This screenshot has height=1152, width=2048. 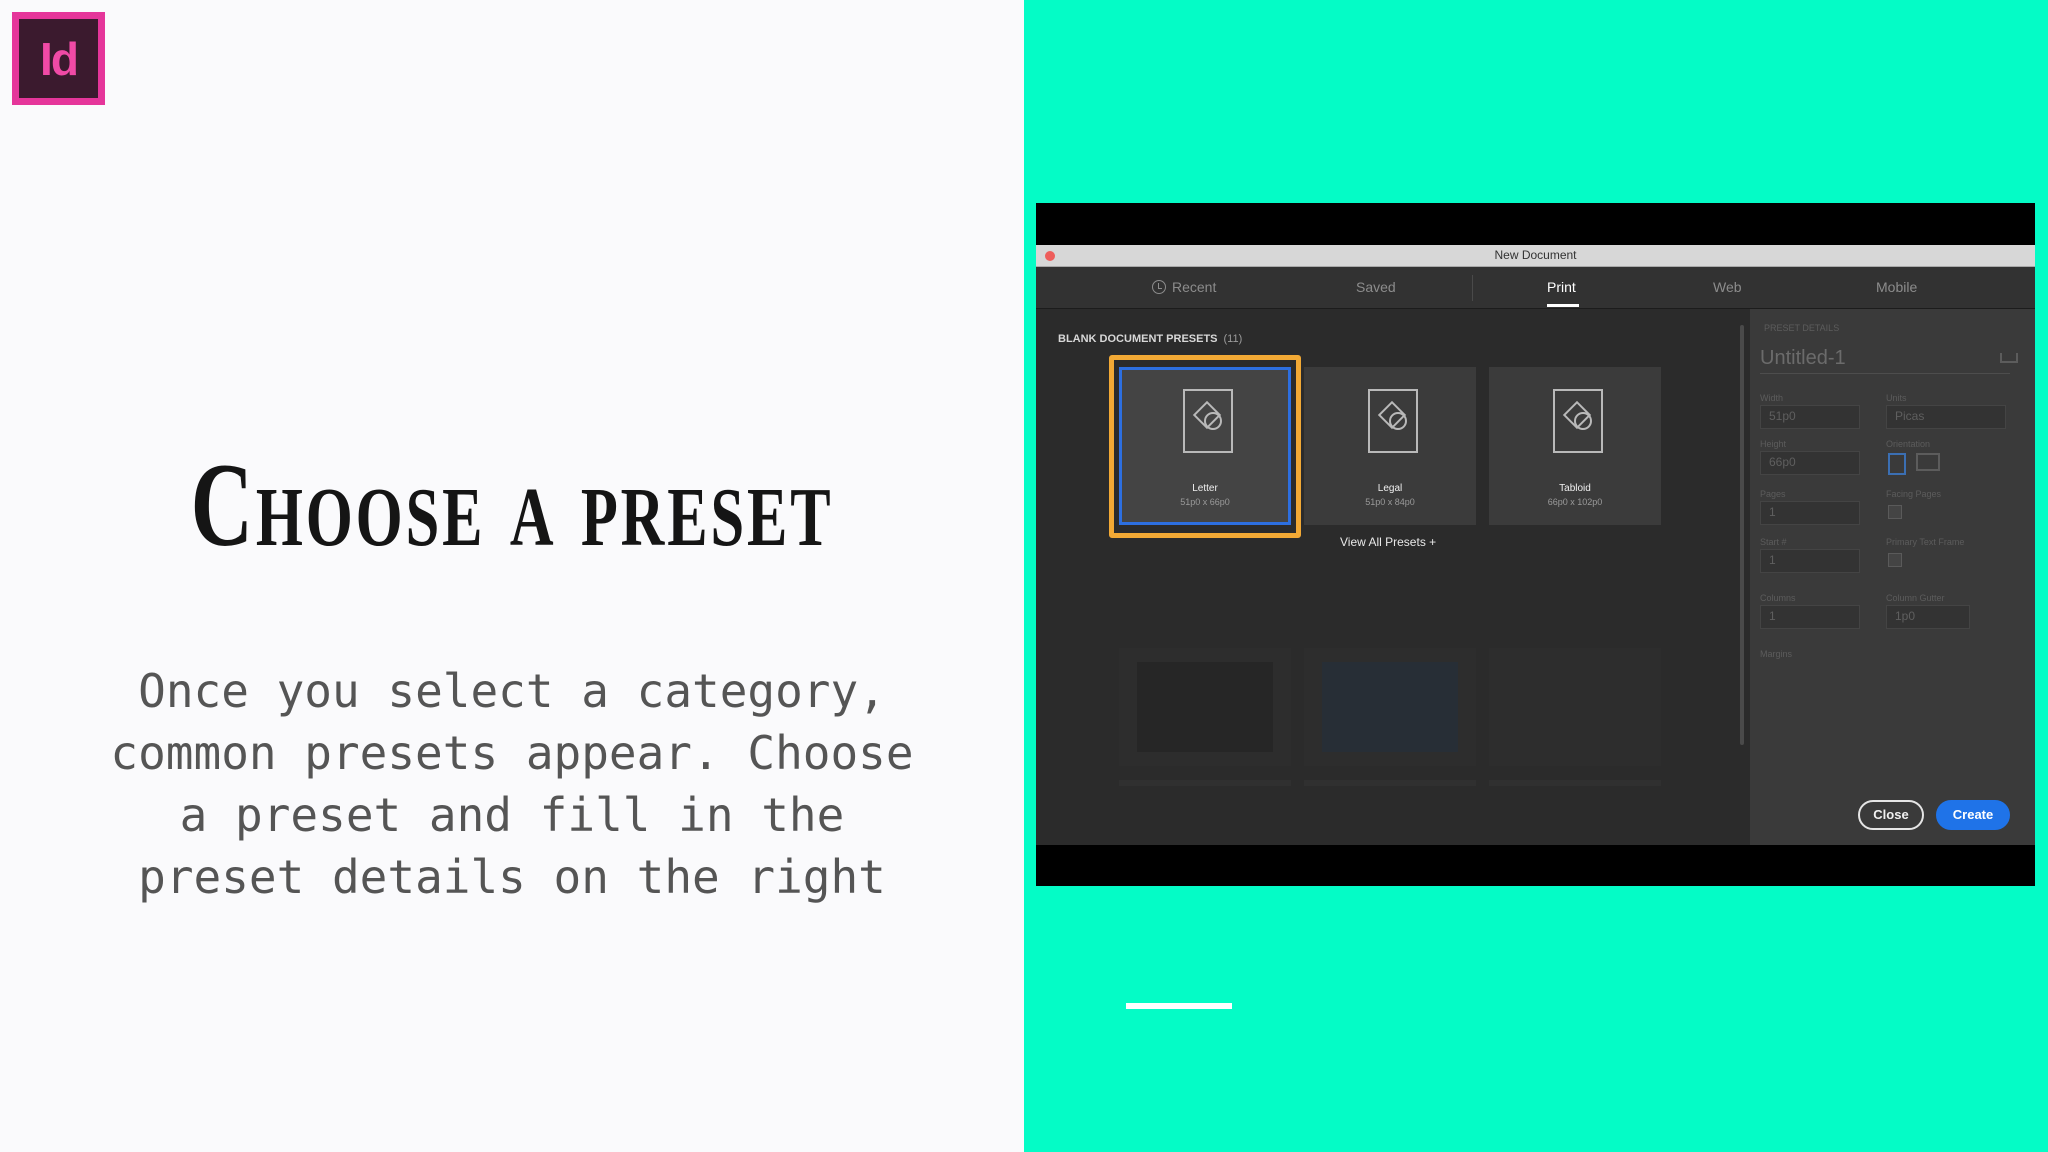 I want to click on units-label: Units, so click(x=1896, y=398).